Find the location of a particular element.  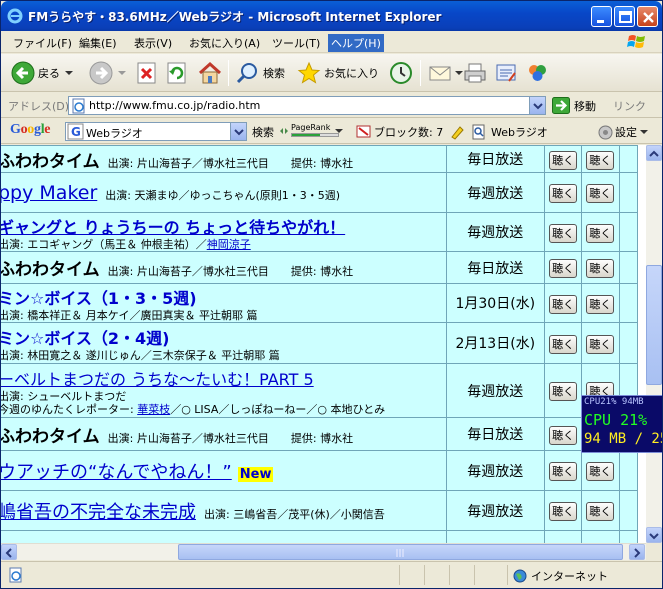

search-button: 検索 is located at coordinates (260, 73).